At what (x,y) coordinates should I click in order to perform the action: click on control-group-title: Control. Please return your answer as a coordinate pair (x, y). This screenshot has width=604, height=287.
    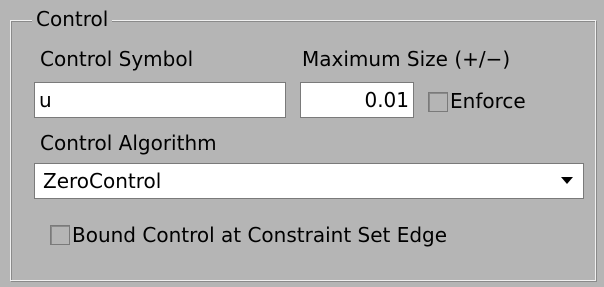
    Looking at the image, I should click on (72, 19).